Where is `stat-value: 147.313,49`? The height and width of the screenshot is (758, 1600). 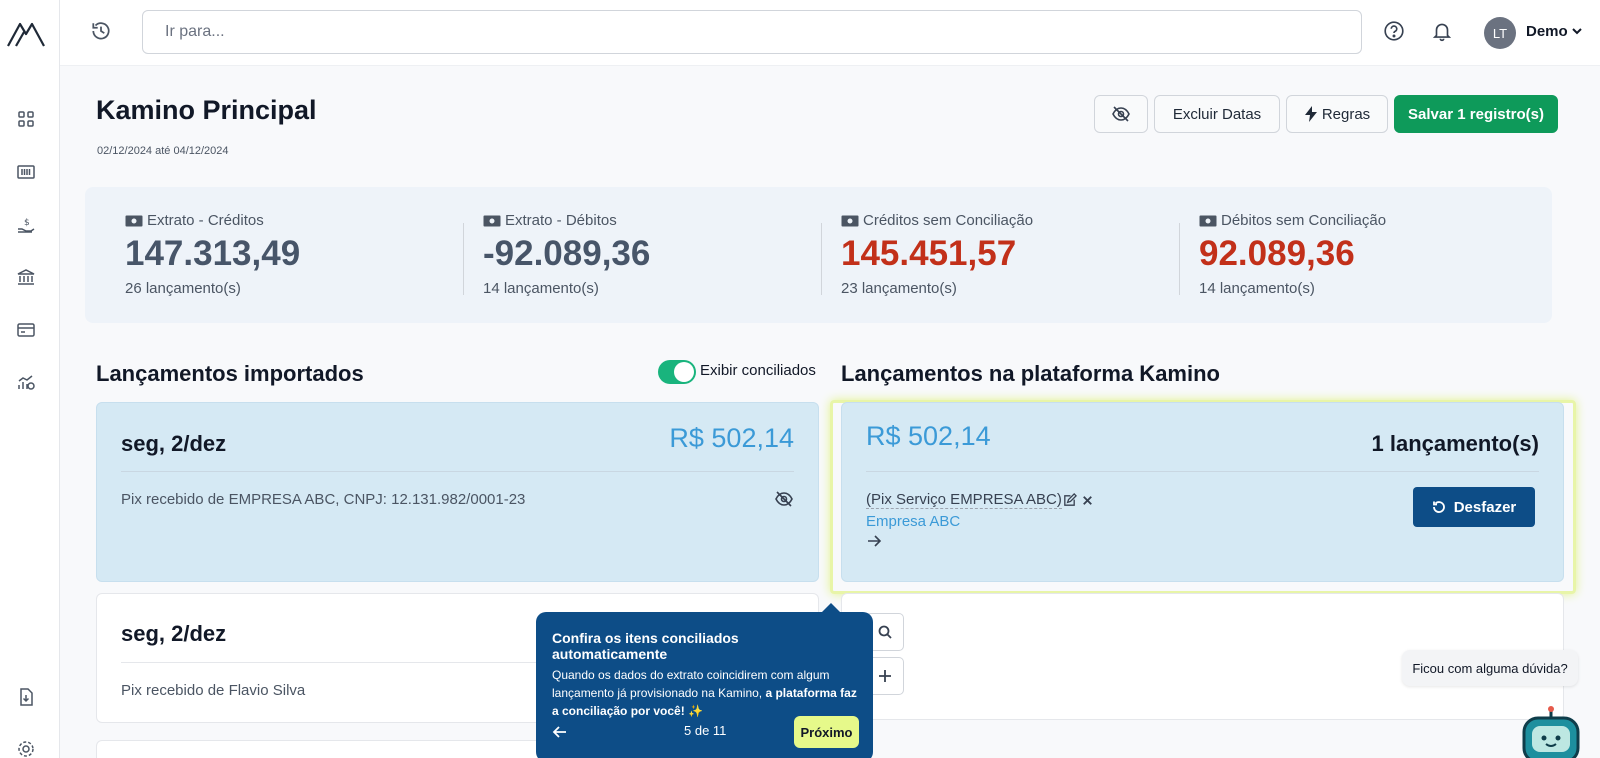 stat-value: 147.313,49 is located at coordinates (213, 253).